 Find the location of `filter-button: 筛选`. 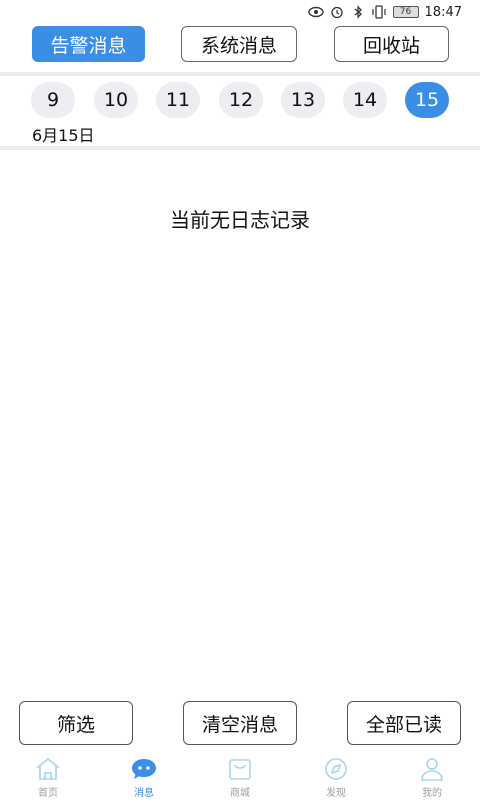

filter-button: 筛选 is located at coordinates (76, 723).